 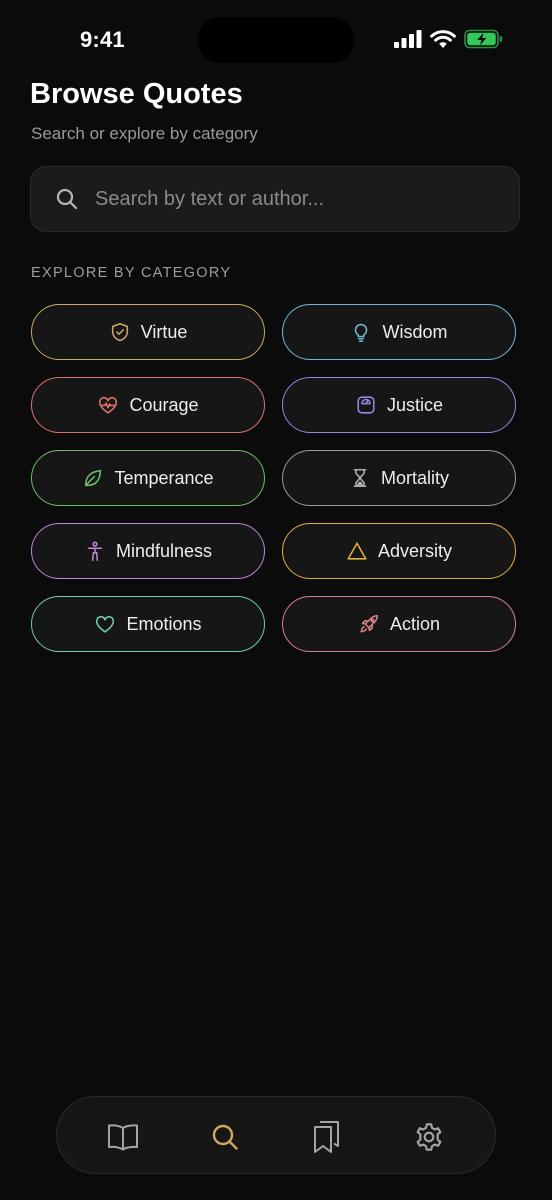 What do you see at coordinates (276, 1135) in the screenshot?
I see `tab-bar` at bounding box center [276, 1135].